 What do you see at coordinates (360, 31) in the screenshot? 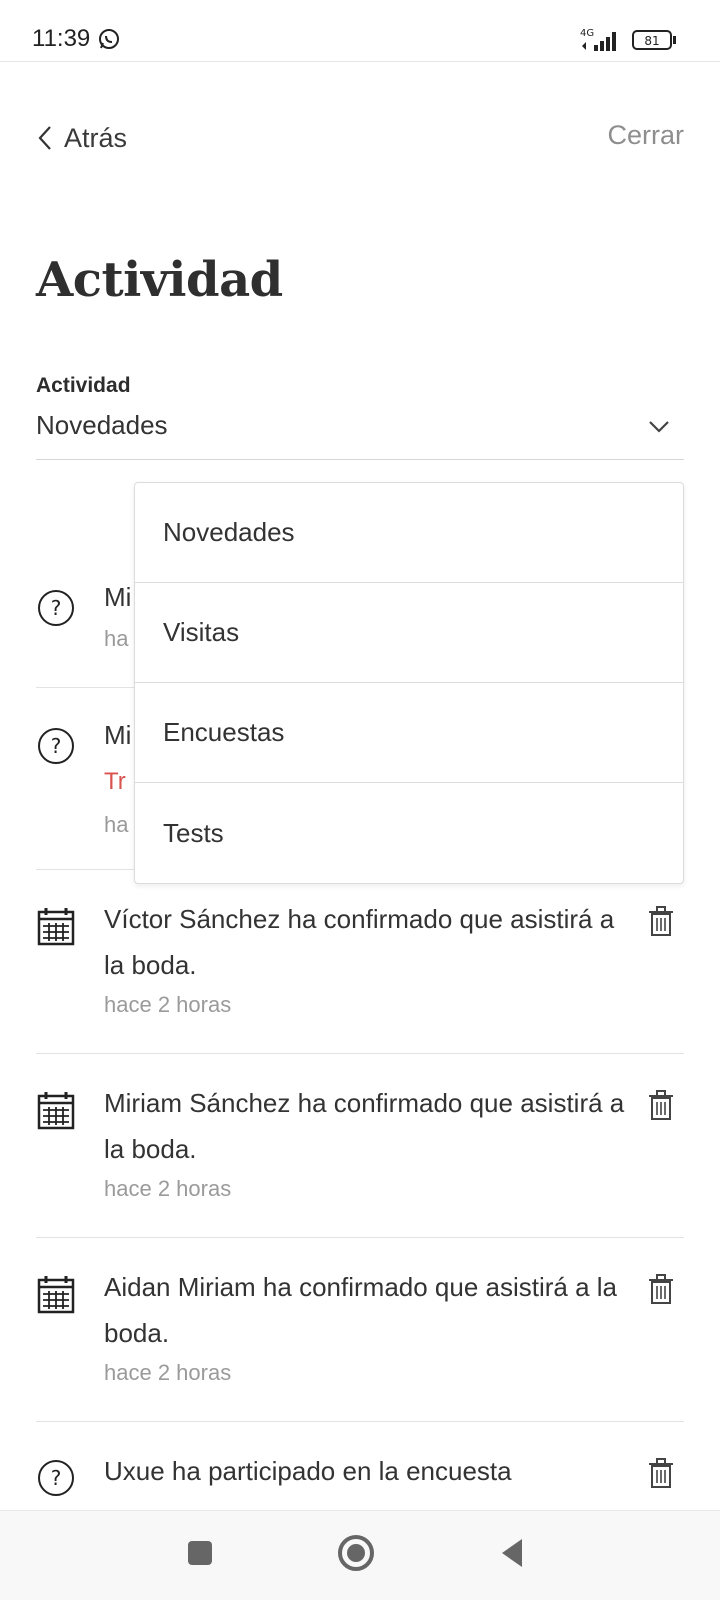
I see `status-bar: 11:39 4G 81` at bounding box center [360, 31].